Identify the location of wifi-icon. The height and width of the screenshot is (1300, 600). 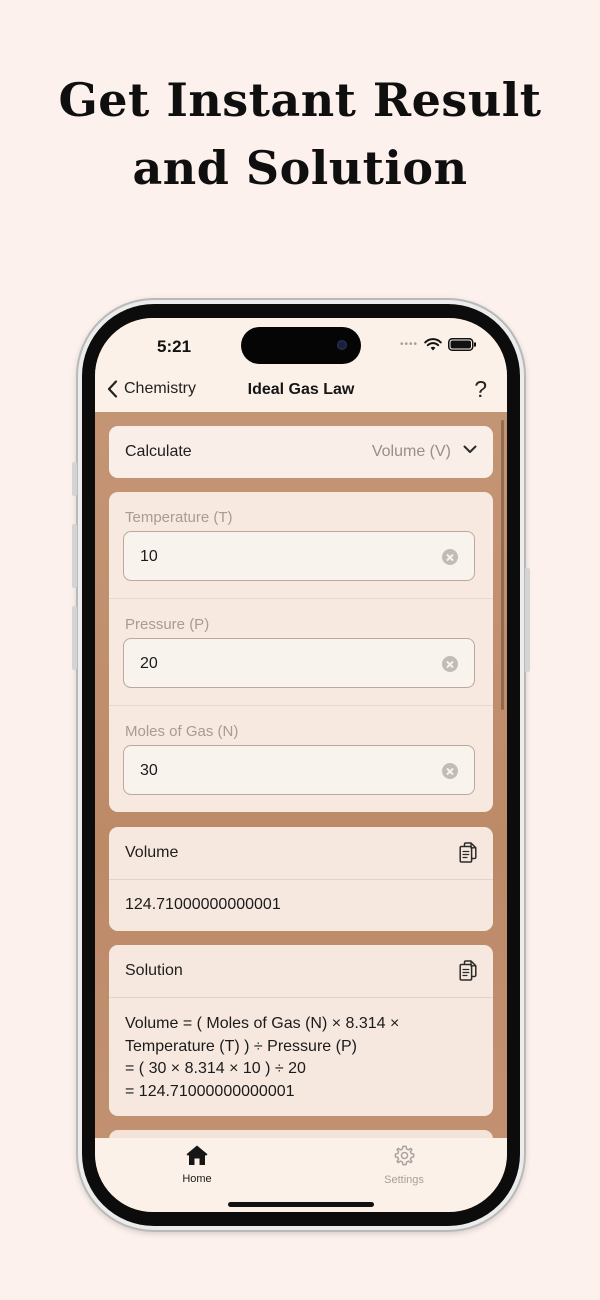
(433, 344).